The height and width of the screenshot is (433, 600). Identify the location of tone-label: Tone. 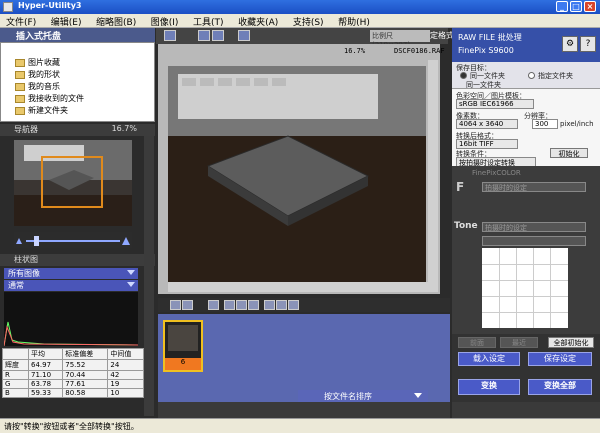
(466, 226).